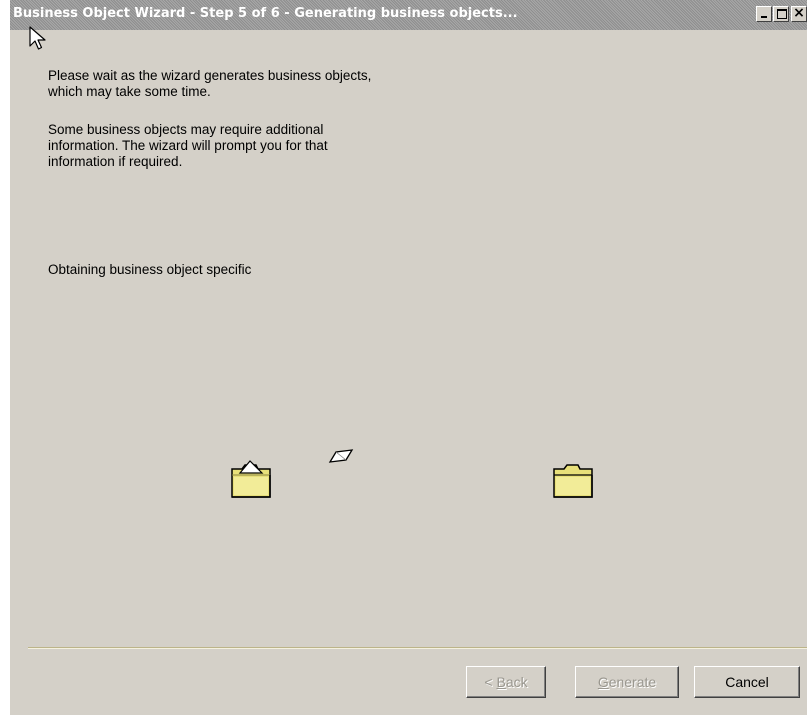 The height and width of the screenshot is (715, 807). What do you see at coordinates (764, 17) in the screenshot?
I see `minimize-icon` at bounding box center [764, 17].